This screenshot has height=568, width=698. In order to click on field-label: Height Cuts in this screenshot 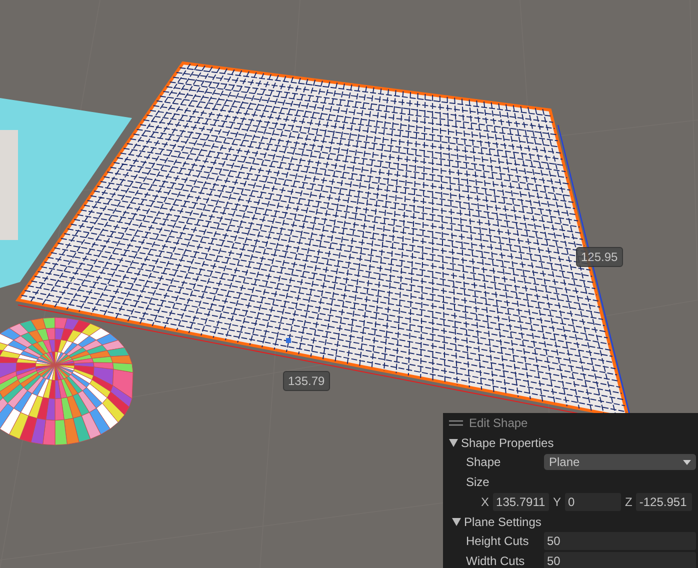, I will do `click(498, 541)`.